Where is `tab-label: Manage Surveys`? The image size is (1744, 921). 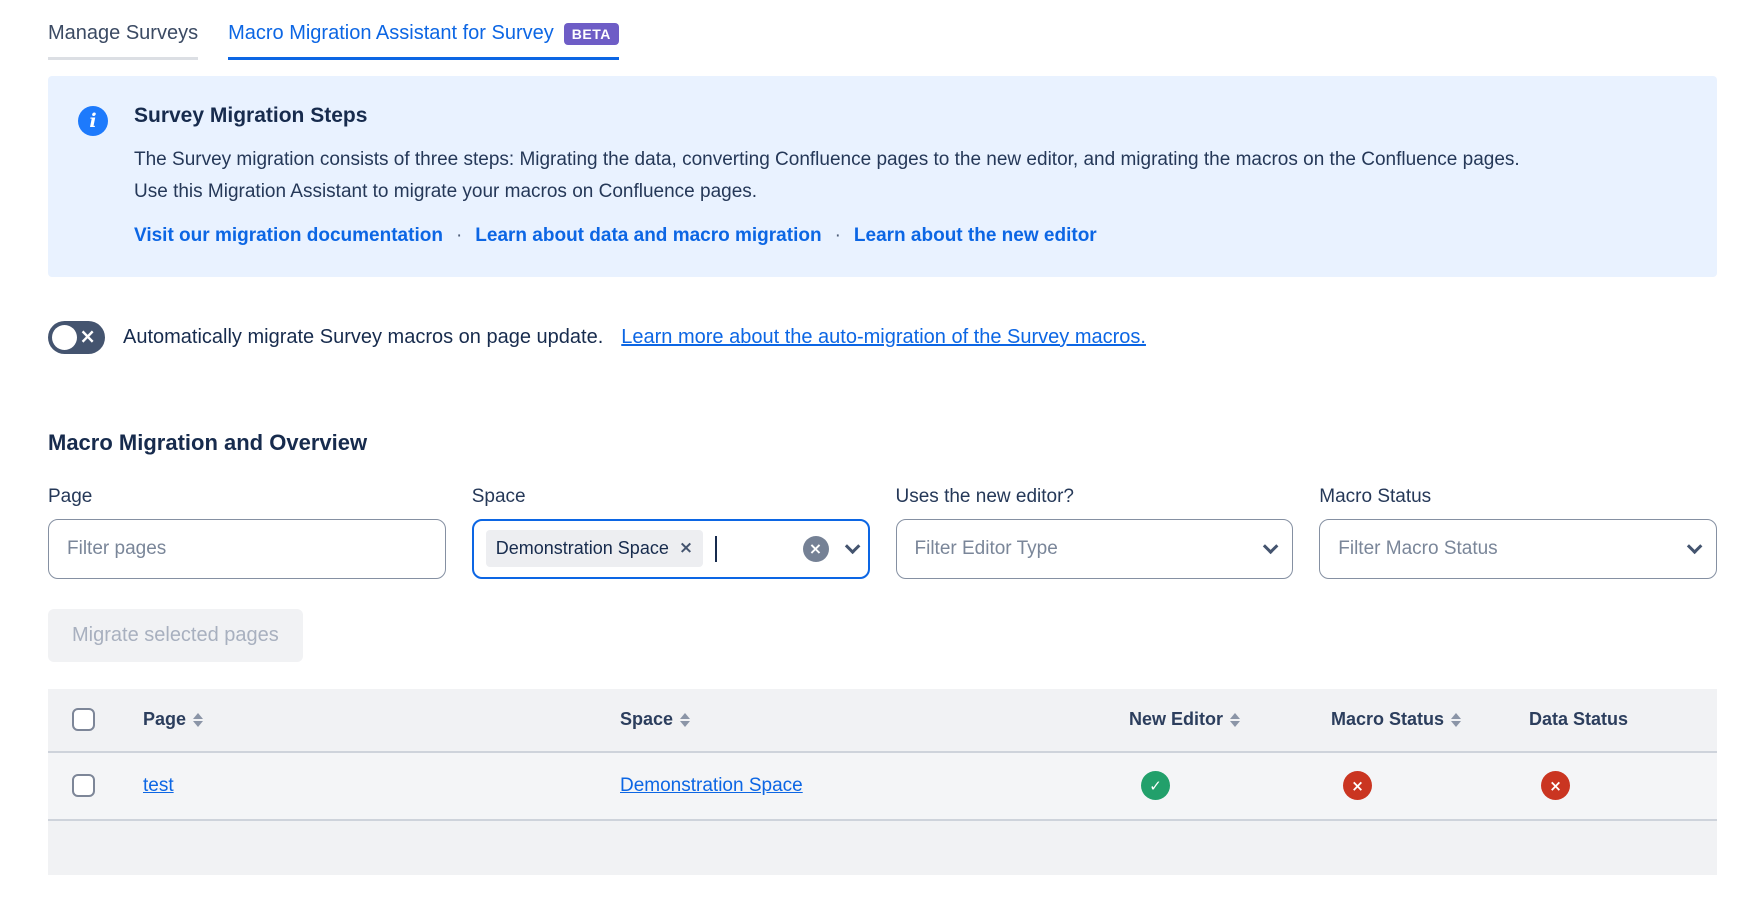 tab-label: Manage Surveys is located at coordinates (123, 33).